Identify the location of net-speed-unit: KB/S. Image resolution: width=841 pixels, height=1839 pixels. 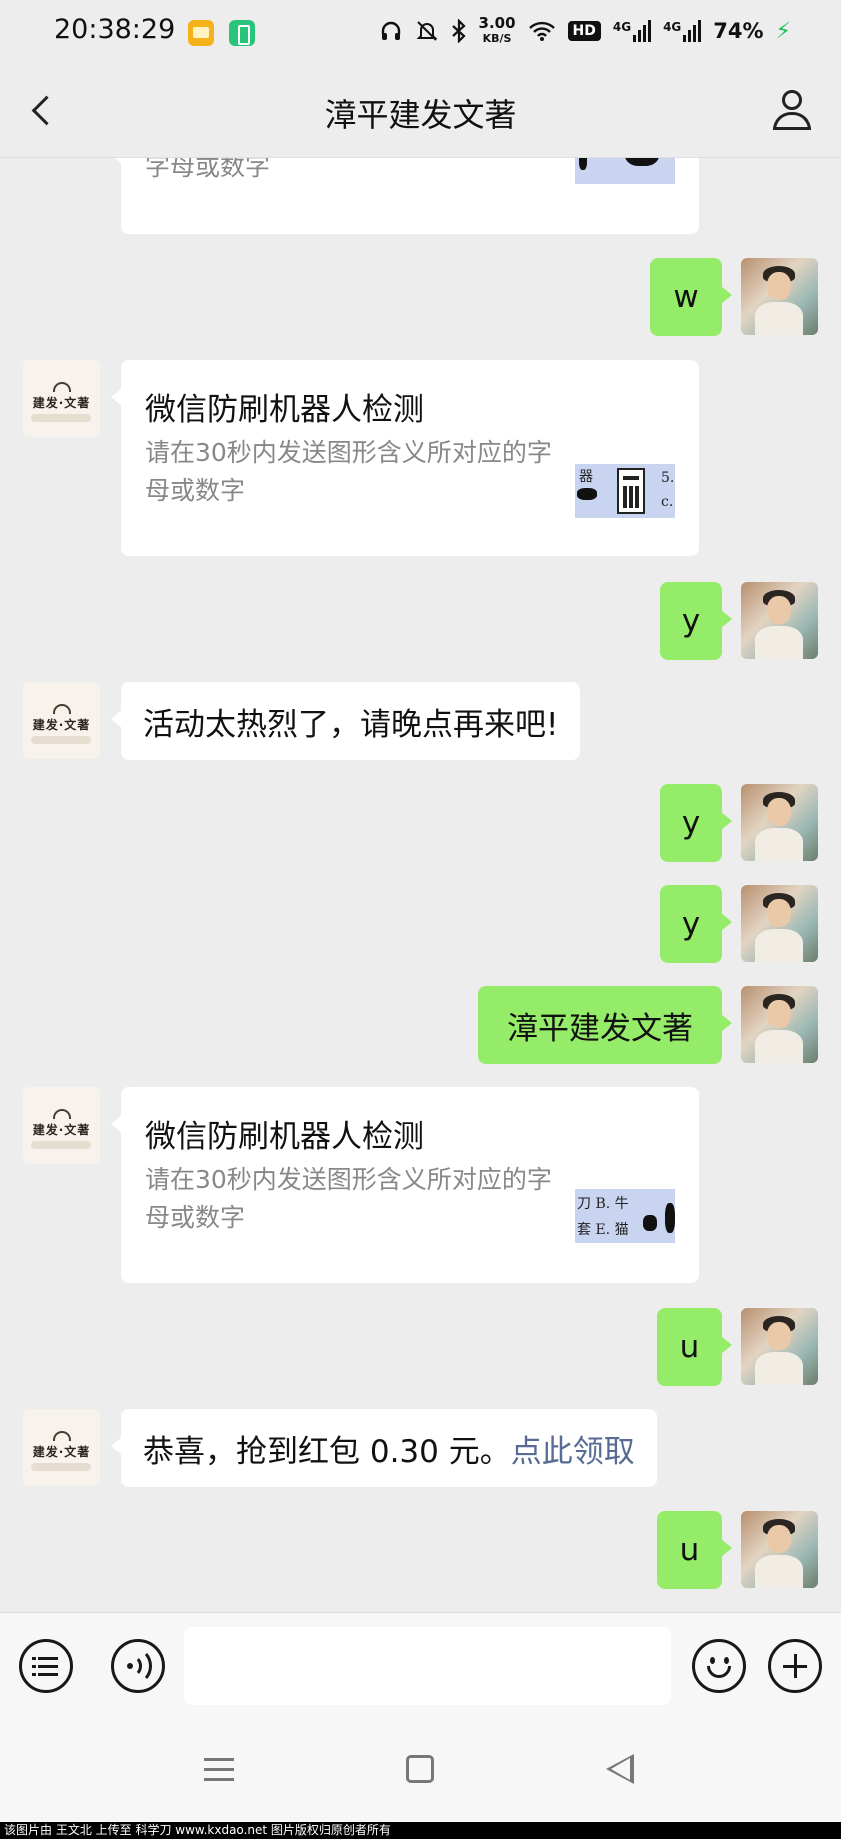
(497, 38).